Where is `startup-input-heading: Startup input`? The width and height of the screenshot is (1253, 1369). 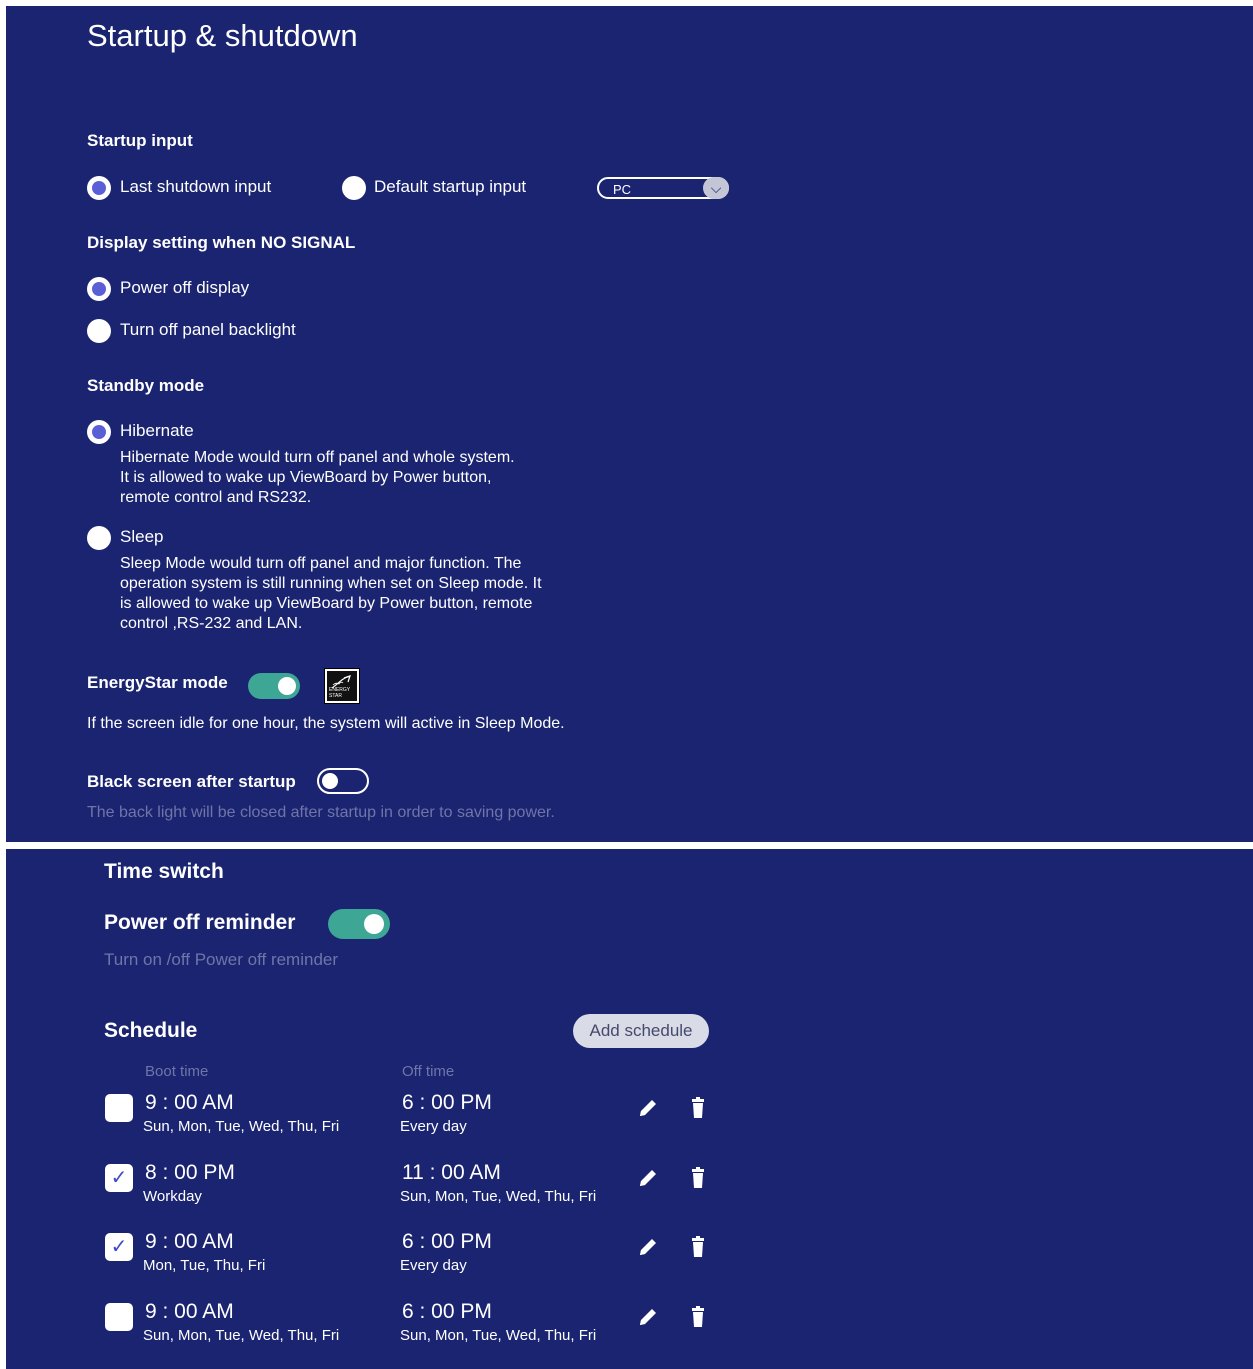
startup-input-heading: Startup input is located at coordinates (140, 140).